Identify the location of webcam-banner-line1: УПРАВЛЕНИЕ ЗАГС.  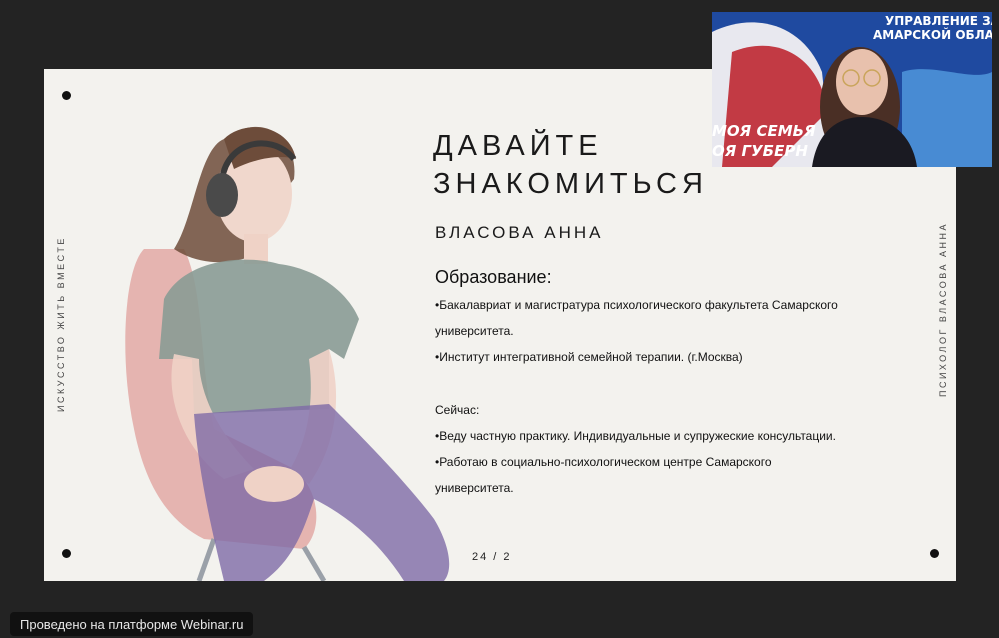
(938, 21).